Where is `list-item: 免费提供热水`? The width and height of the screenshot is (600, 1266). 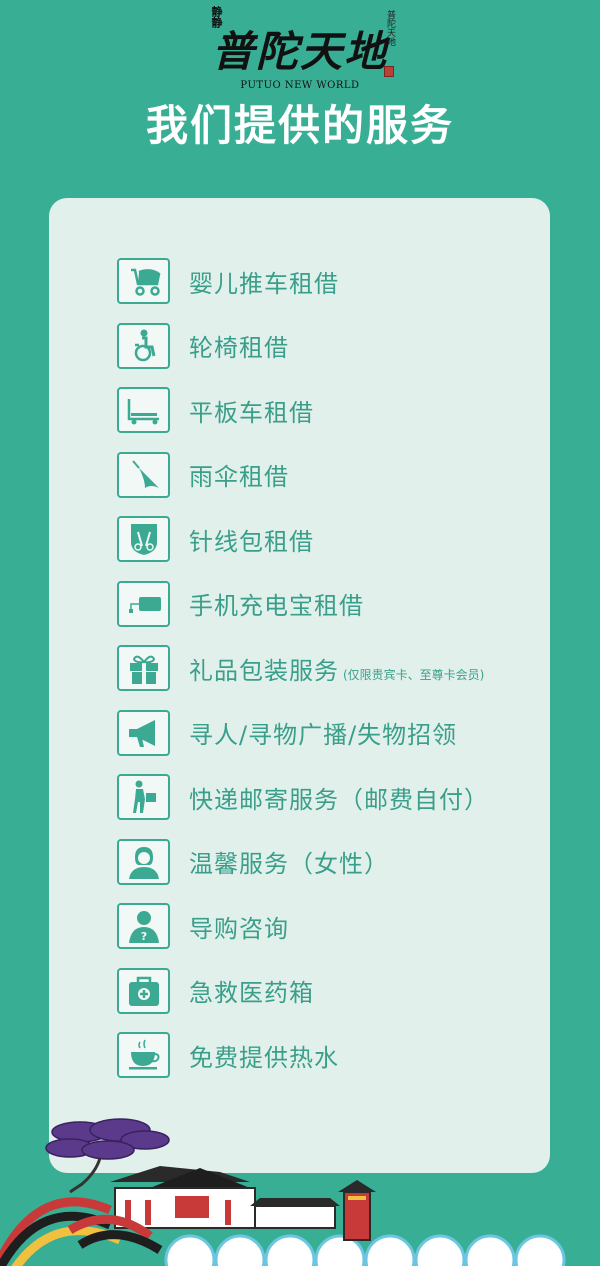
list-item: 免费提供热水 is located at coordinates (228, 1055).